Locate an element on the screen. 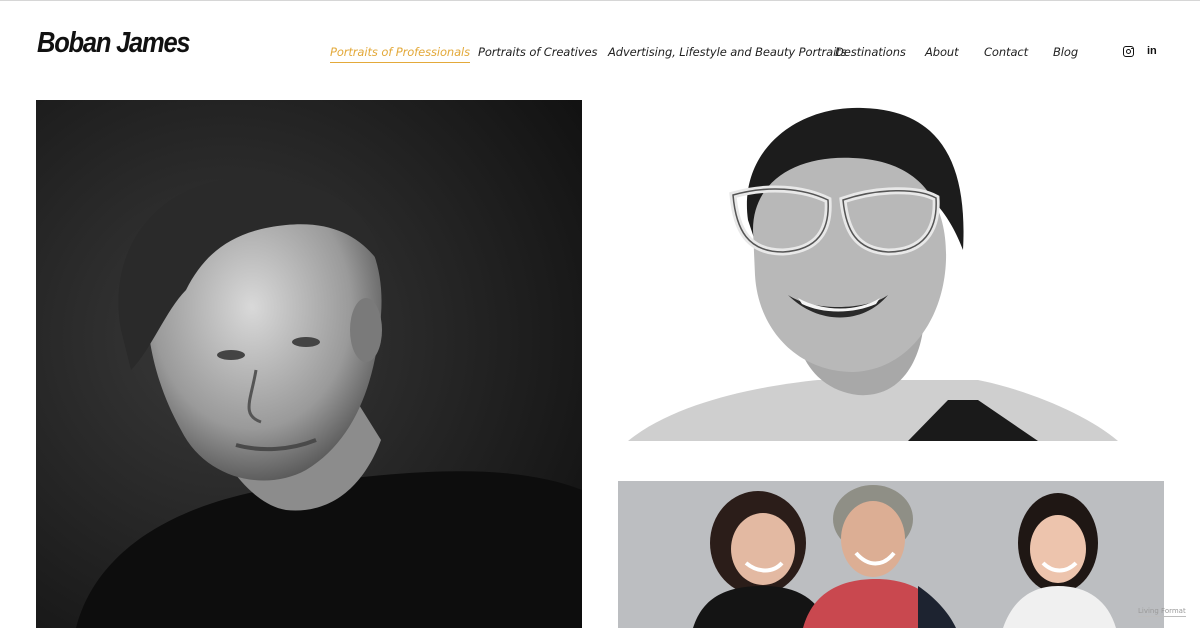 This screenshot has height=628, width=1200. nav-blog: Blog is located at coordinates (1065, 52).